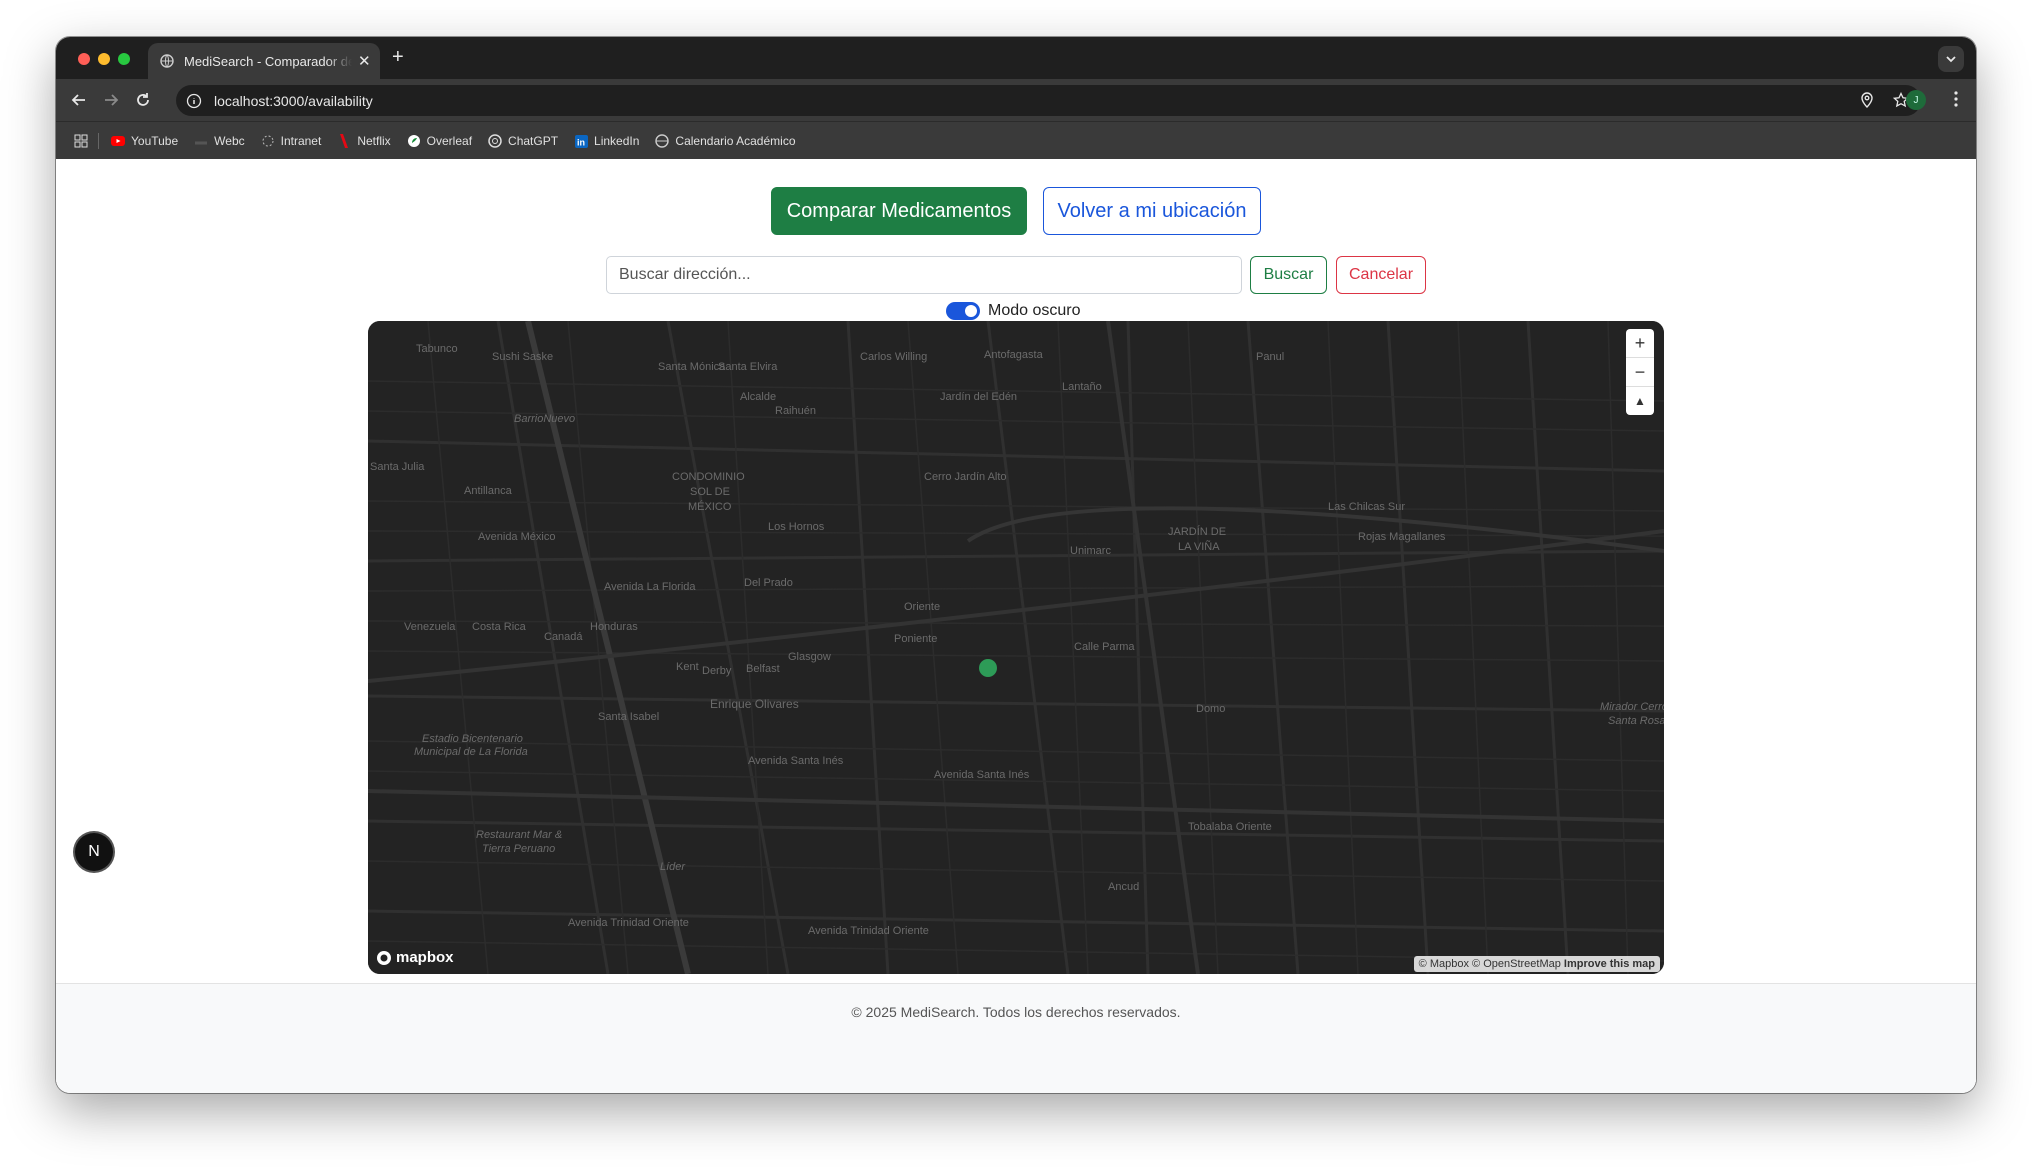 The image size is (2032, 1167). I want to click on intranet-icon, so click(268, 141).